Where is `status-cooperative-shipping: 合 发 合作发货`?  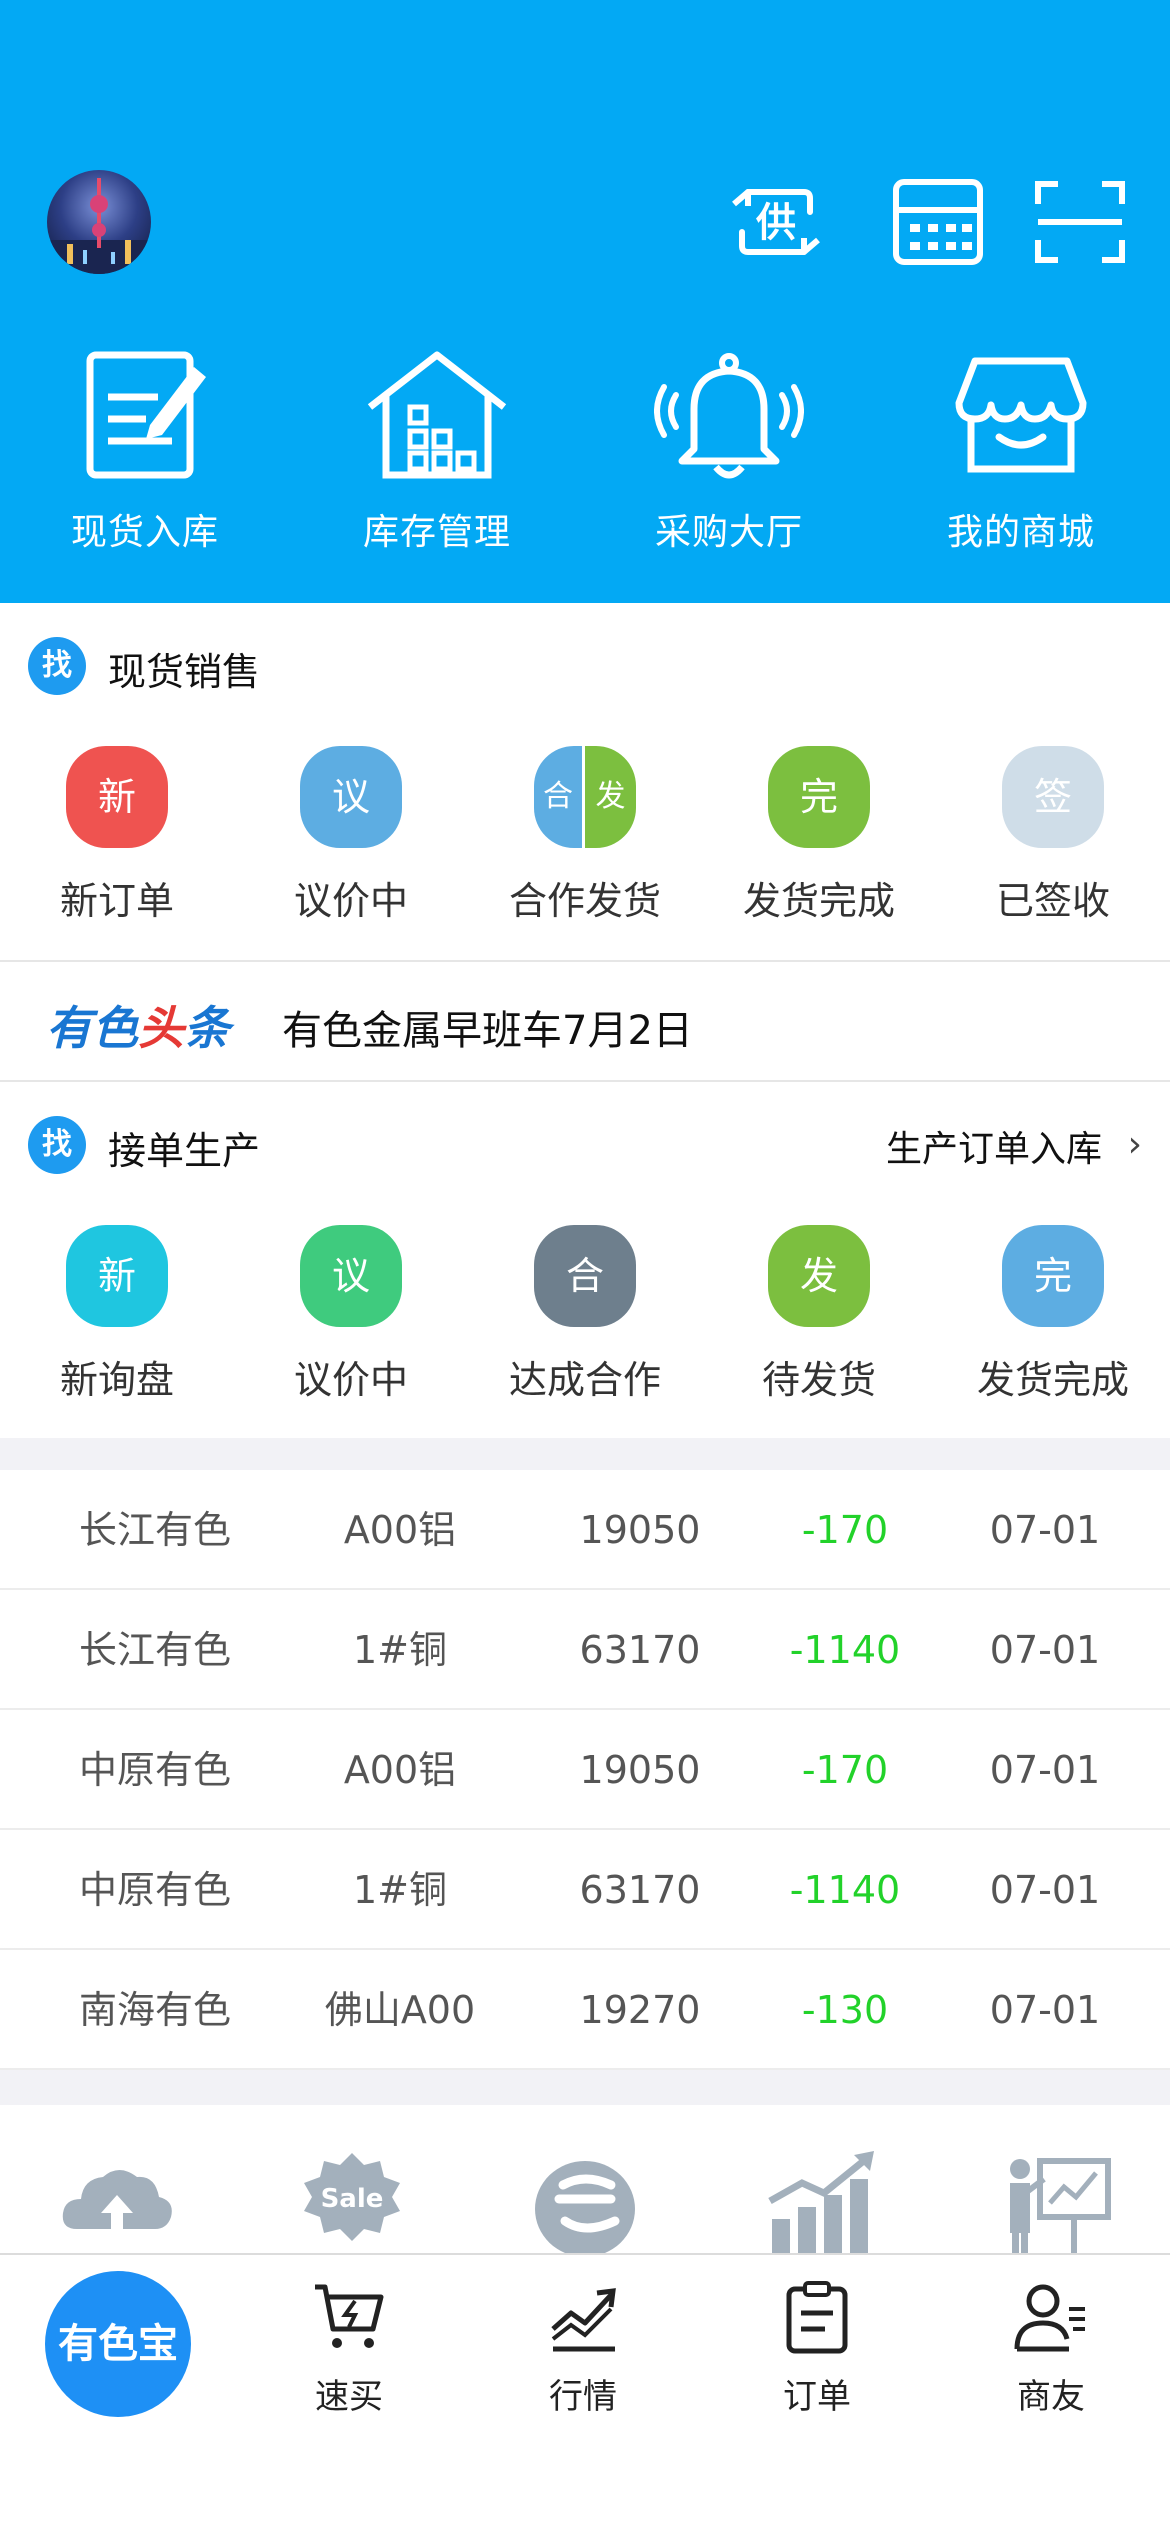 status-cooperative-shipping: 合 发 合作发货 is located at coordinates (585, 835).